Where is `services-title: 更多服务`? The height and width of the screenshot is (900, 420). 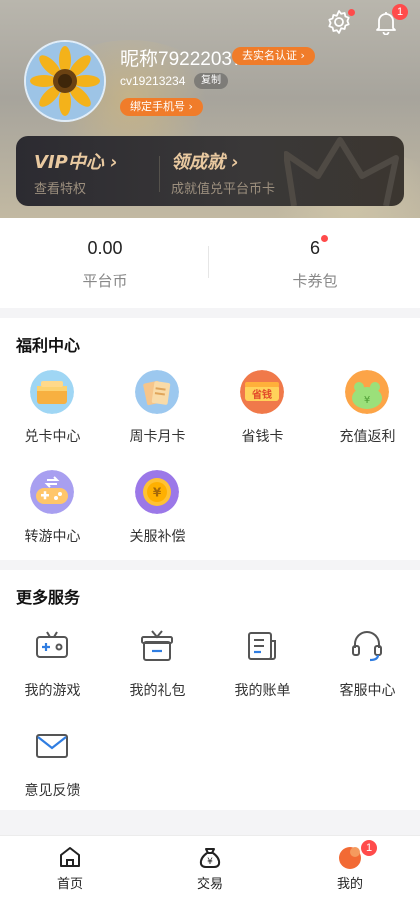 services-title: 更多服务 is located at coordinates (48, 597).